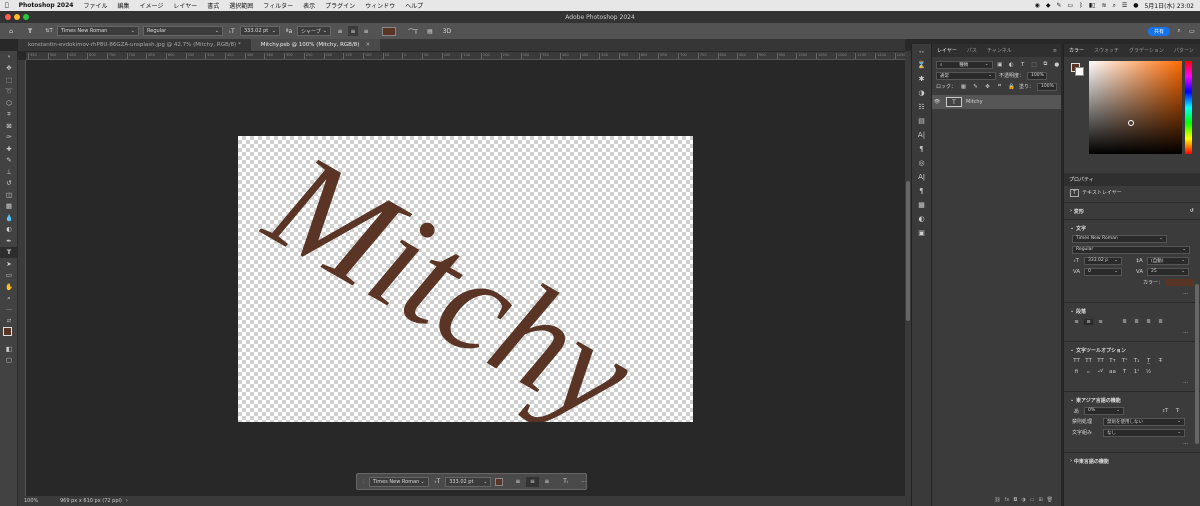  I want to click on align-right-icon: ≡, so click(366, 31).